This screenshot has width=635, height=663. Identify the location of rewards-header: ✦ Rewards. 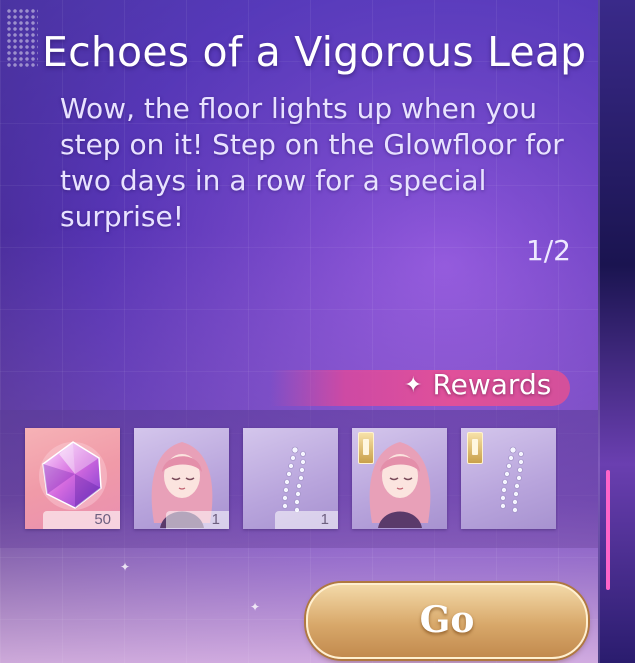
(477, 384).